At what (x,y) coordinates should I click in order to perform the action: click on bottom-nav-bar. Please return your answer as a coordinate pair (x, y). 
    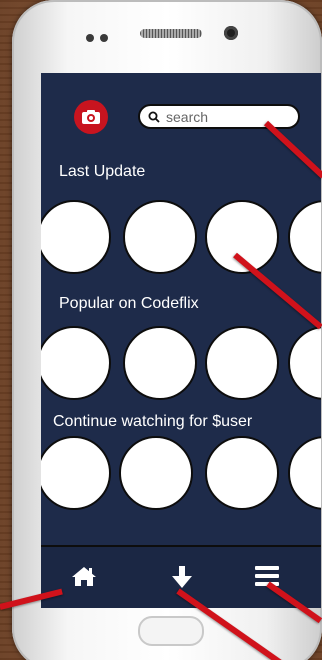
    Looking at the image, I should click on (181, 576).